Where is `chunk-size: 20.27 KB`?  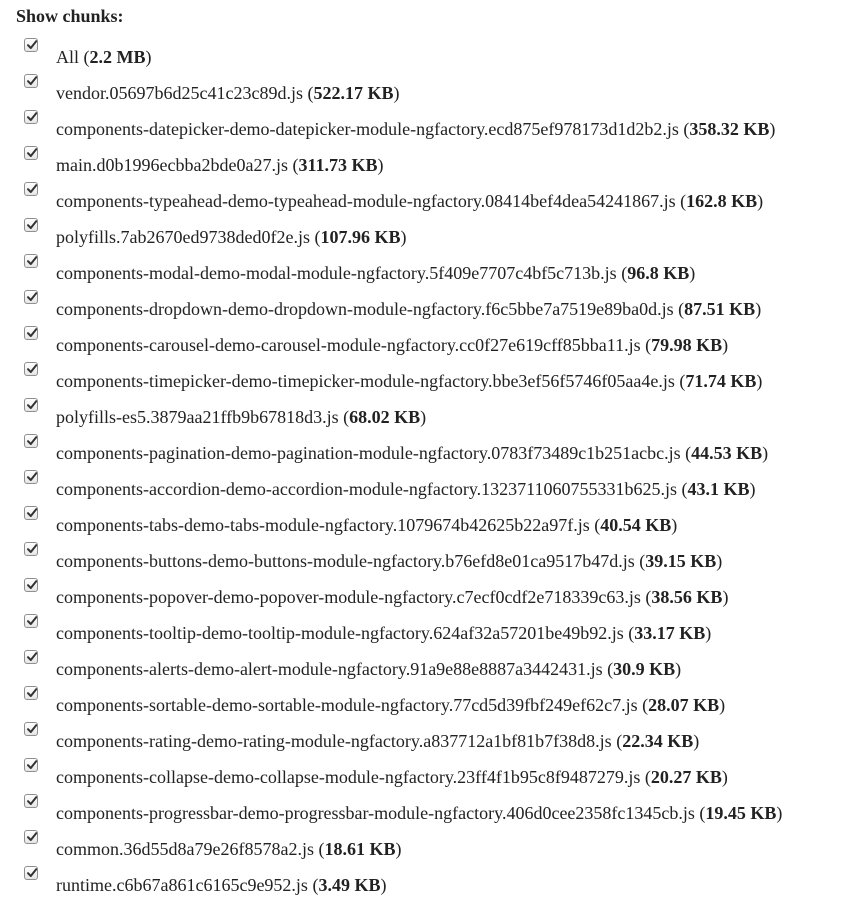 chunk-size: 20.27 KB is located at coordinates (686, 777).